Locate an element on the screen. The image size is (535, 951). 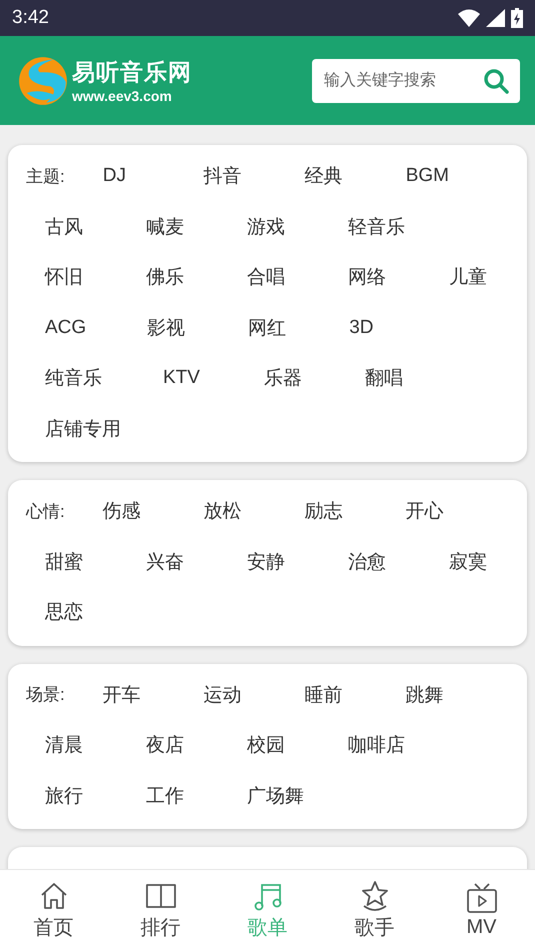
tag-link: 影视 is located at coordinates (167, 327).